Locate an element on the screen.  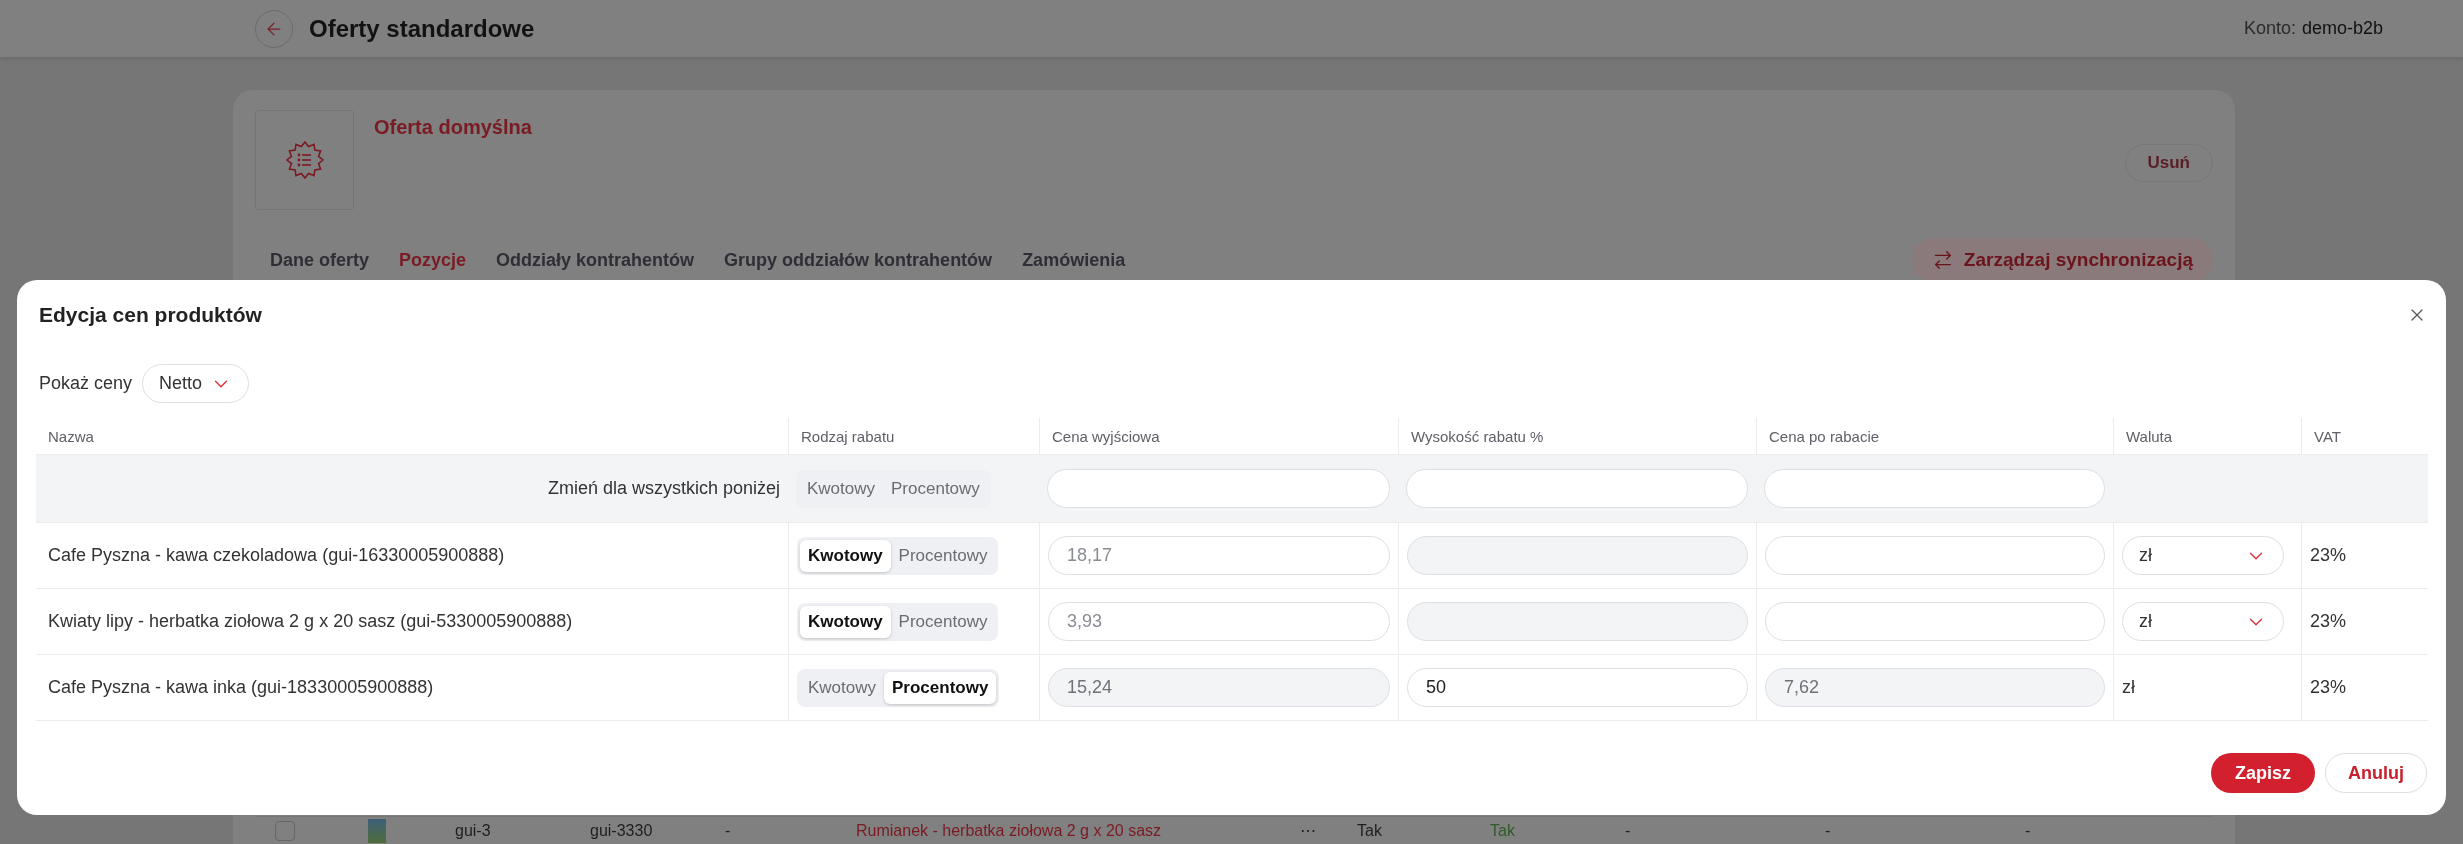
tab: Zamówienia is located at coordinates (1074, 260).